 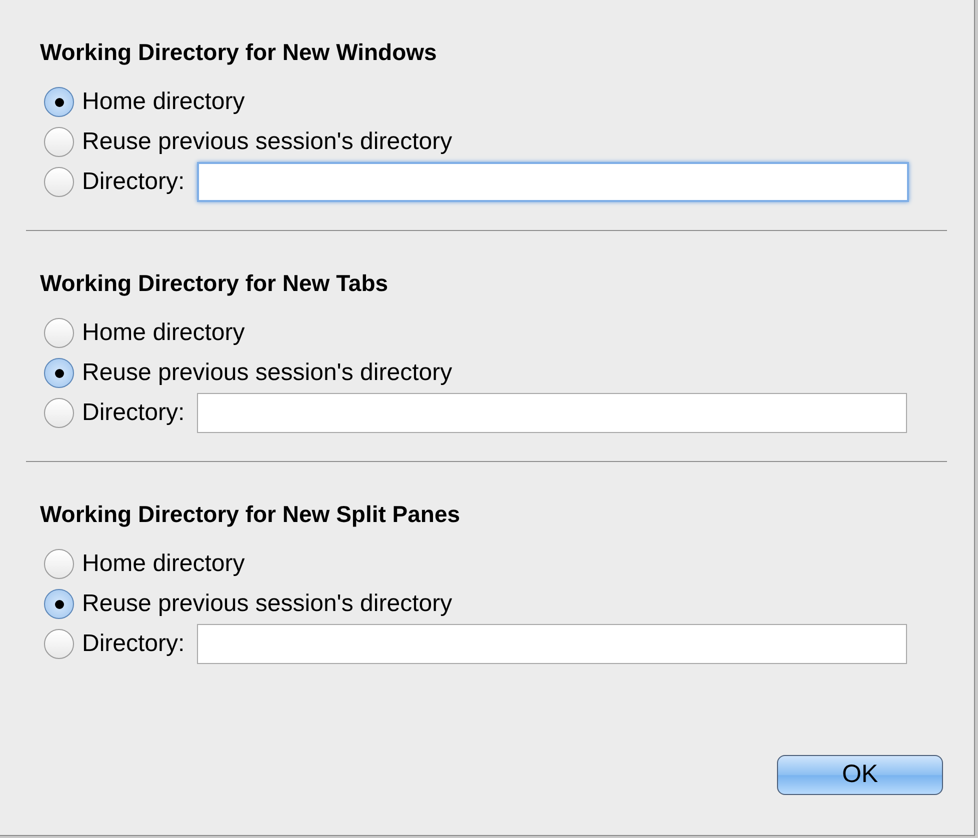 I want to click on ok-button: OK, so click(x=860, y=775).